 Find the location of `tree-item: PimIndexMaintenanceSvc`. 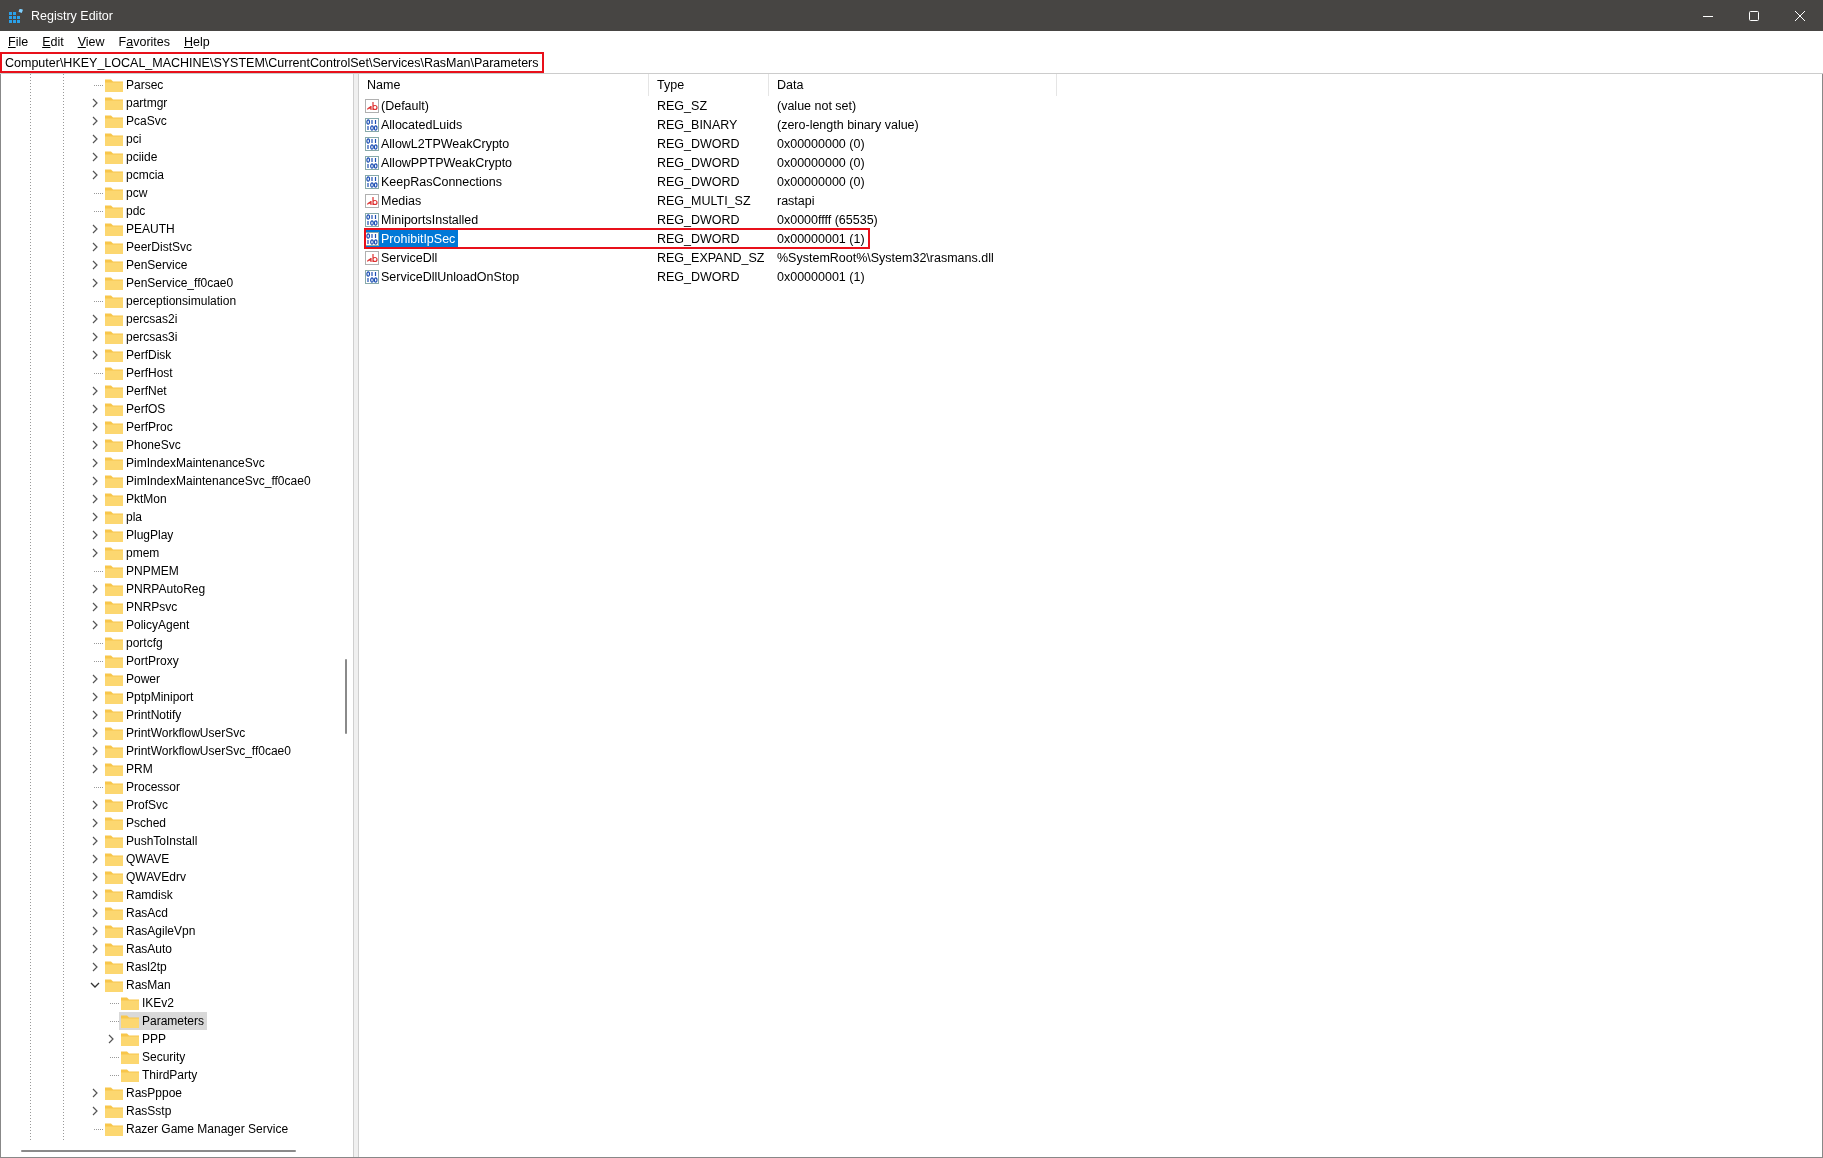

tree-item: PimIndexMaintenanceSvc is located at coordinates (185, 463).